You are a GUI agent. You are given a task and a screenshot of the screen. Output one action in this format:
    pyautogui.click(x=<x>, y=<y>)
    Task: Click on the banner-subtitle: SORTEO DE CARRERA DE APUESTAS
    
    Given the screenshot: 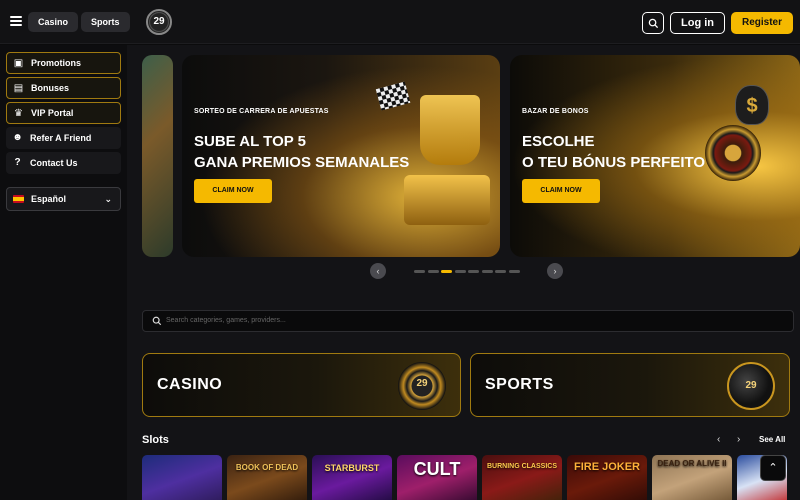 What is the action you would take?
    pyautogui.click(x=261, y=111)
    